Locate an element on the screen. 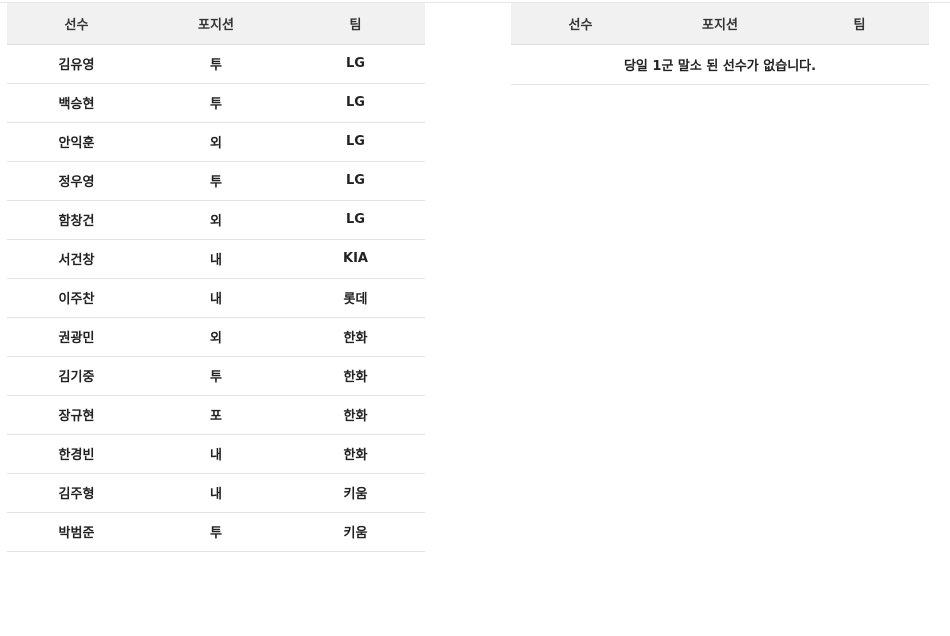 The width and height of the screenshot is (950, 636). table-row: 권광민 외 한화 is located at coordinates (216, 337).